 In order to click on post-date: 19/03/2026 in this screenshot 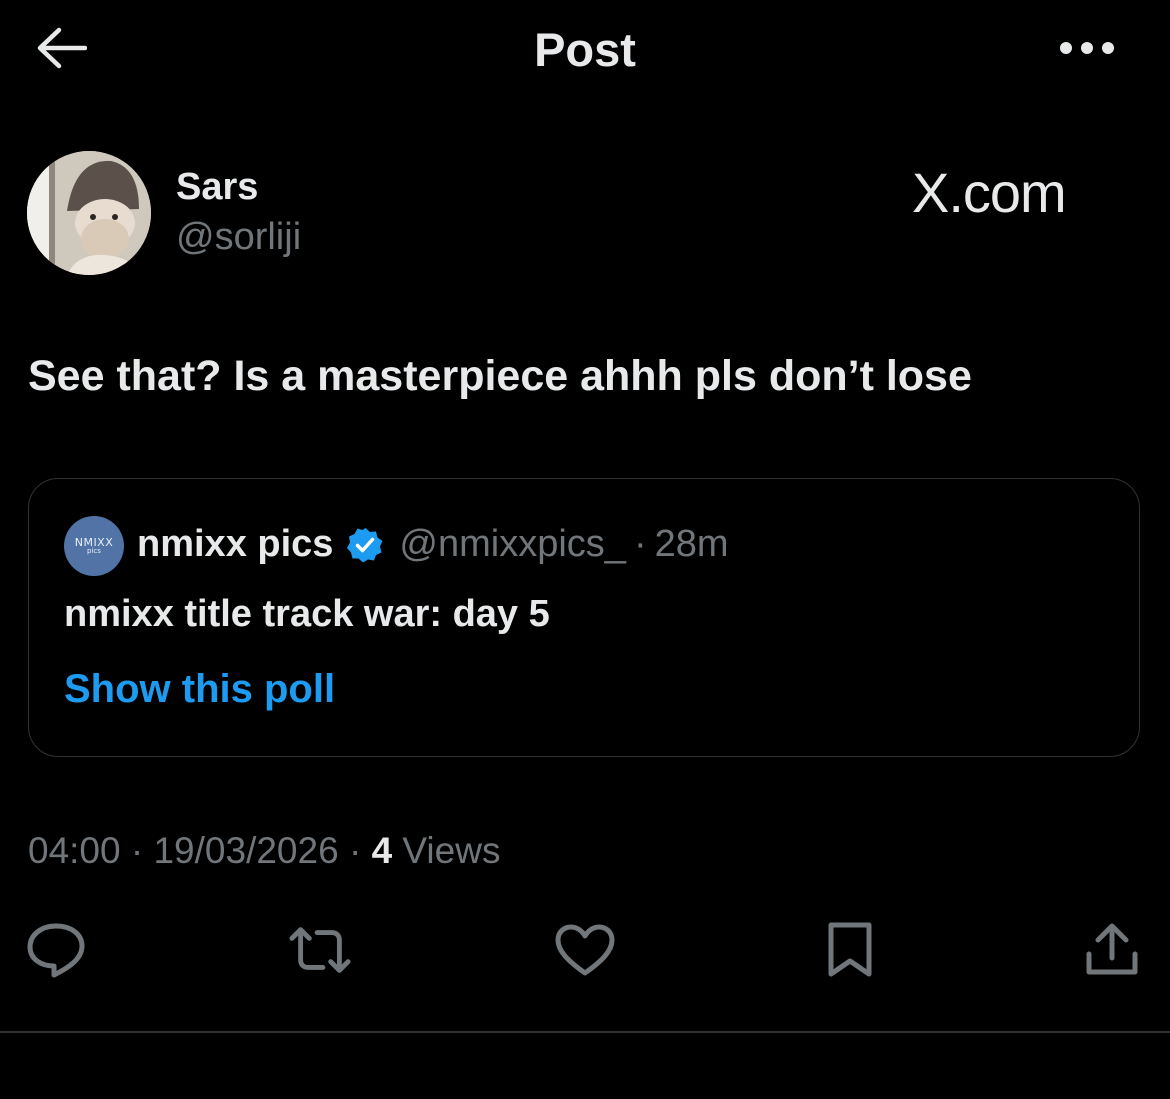, I will do `click(246, 850)`.